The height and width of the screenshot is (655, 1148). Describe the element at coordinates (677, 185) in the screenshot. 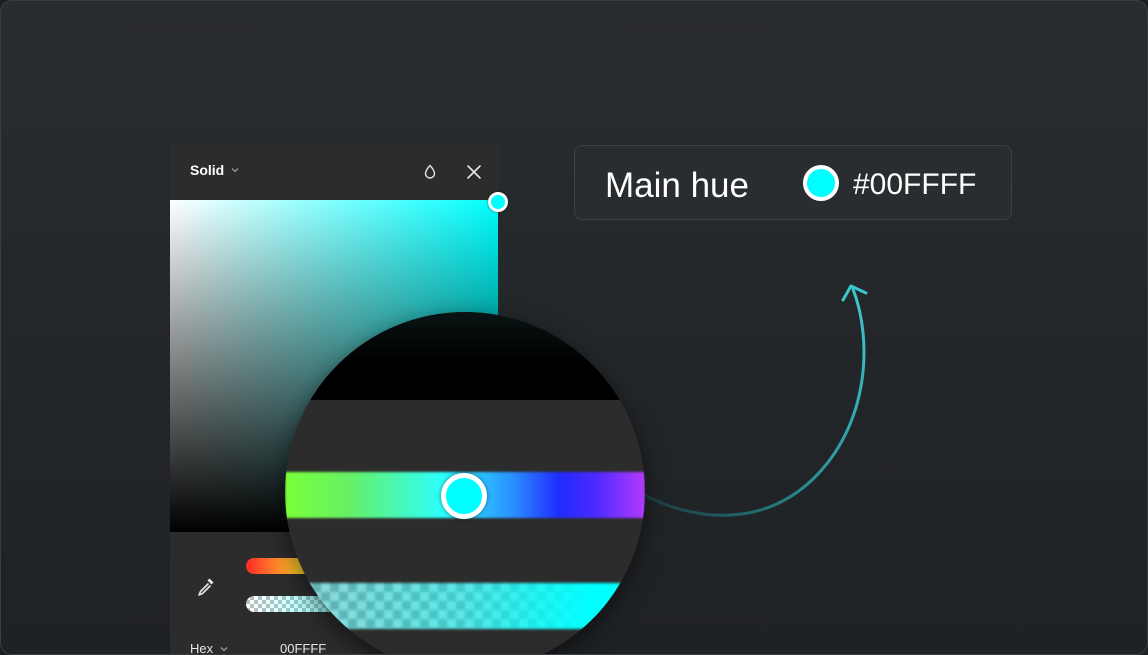

I see `main-hue-title: Main hue` at that location.